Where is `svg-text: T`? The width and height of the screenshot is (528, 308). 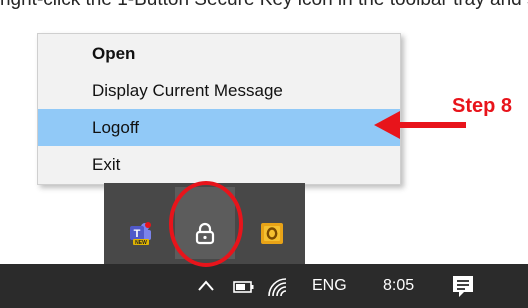 svg-text: T is located at coordinates (137, 234).